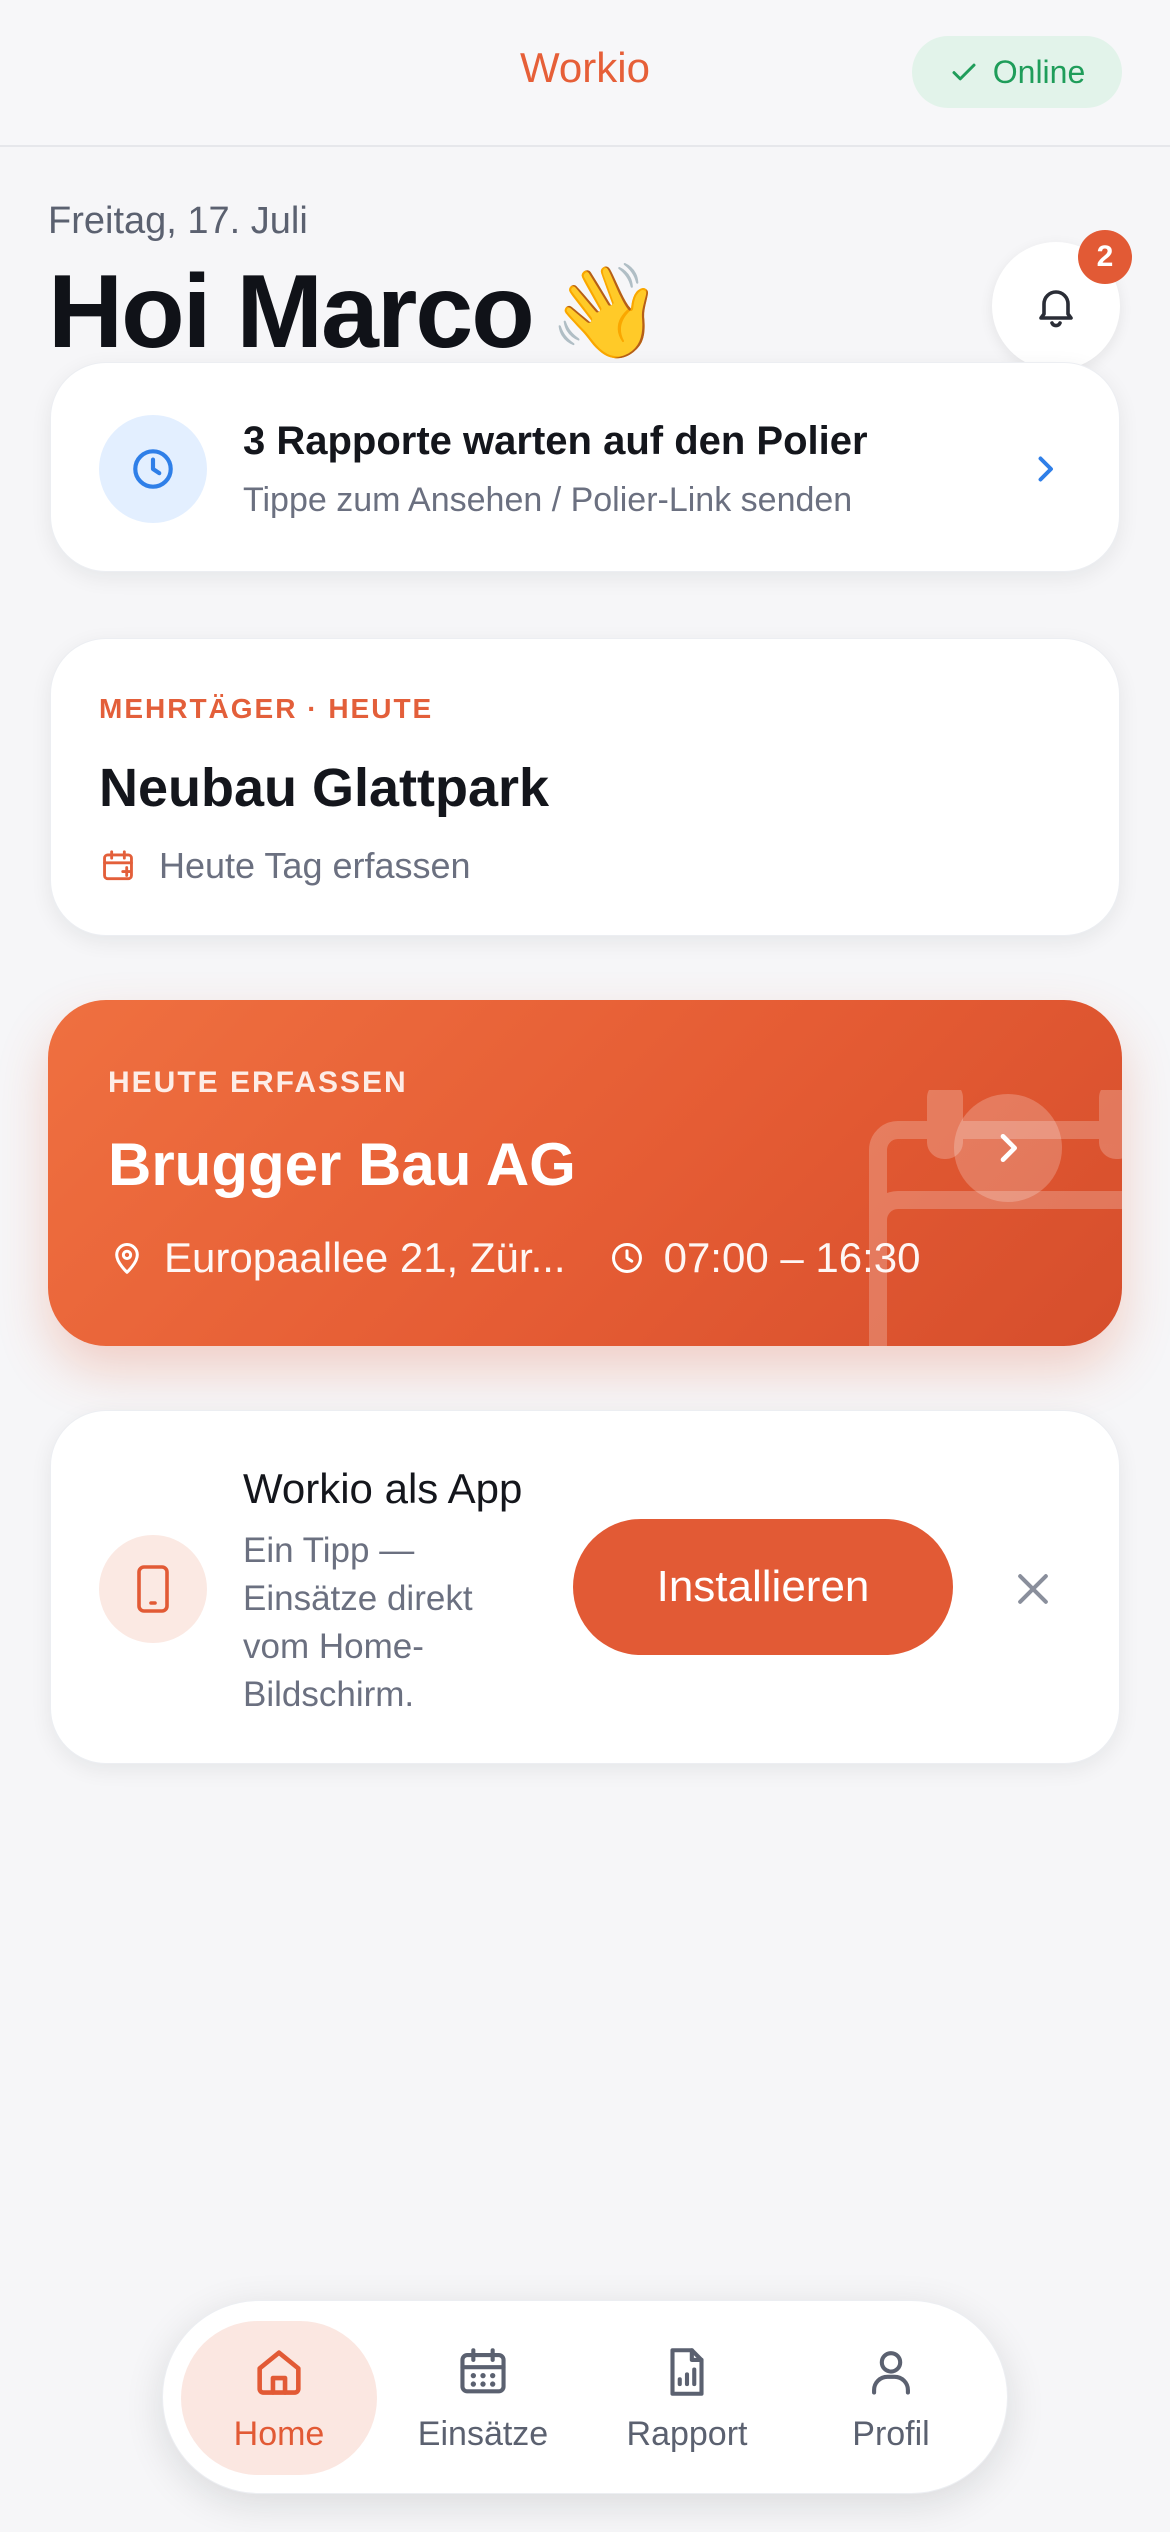 This screenshot has width=1170, height=2532. What do you see at coordinates (483, 2398) in the screenshot?
I see `nav-item-einsaetze: Einsätze` at bounding box center [483, 2398].